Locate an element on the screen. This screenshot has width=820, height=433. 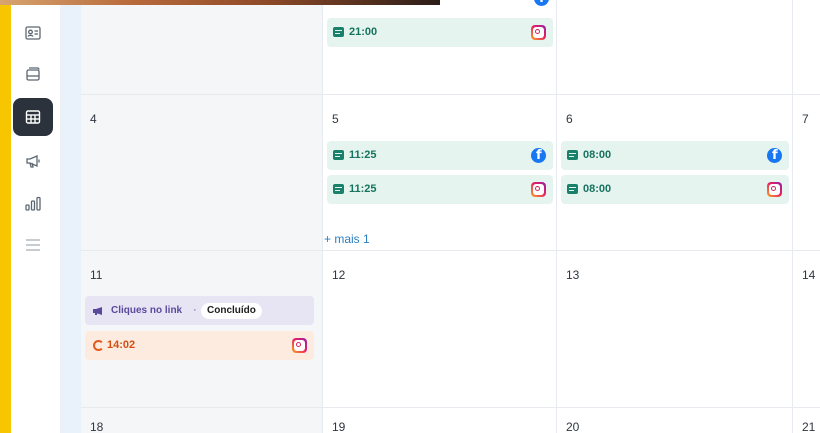
day-number: 18 is located at coordinates (97, 426).